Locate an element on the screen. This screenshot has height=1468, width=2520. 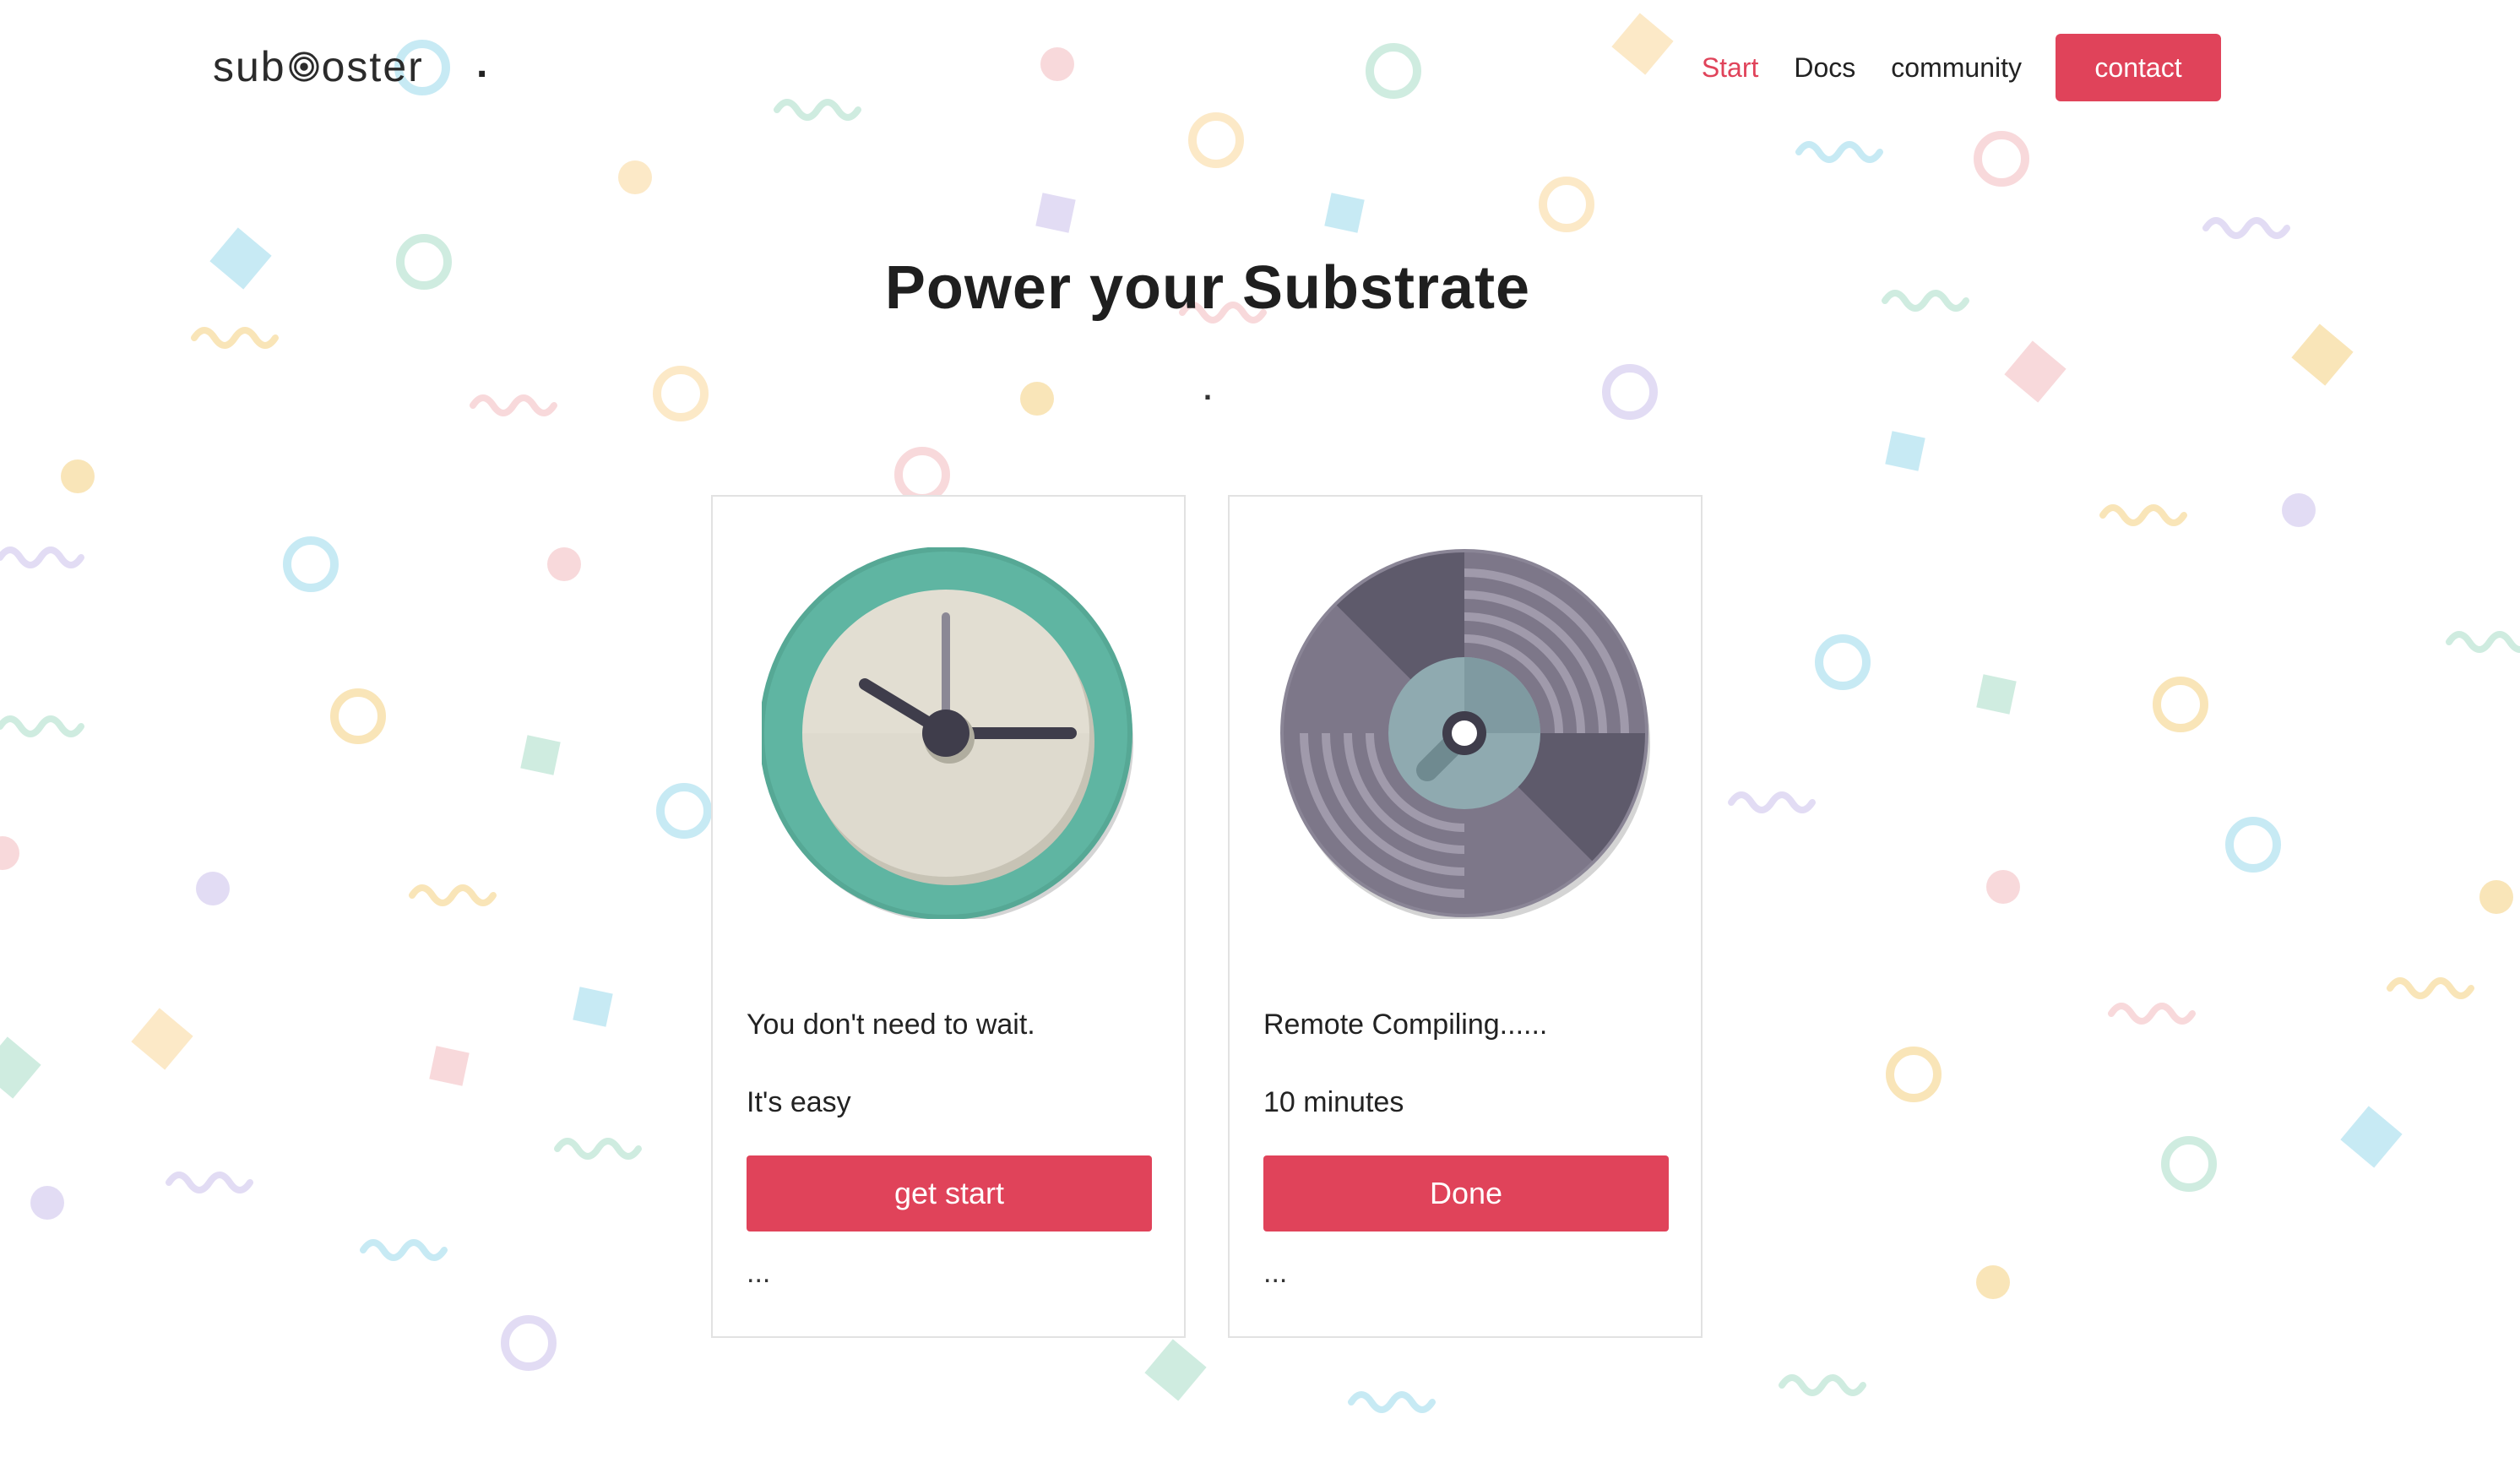
get-start-button: get start is located at coordinates (949, 1193).